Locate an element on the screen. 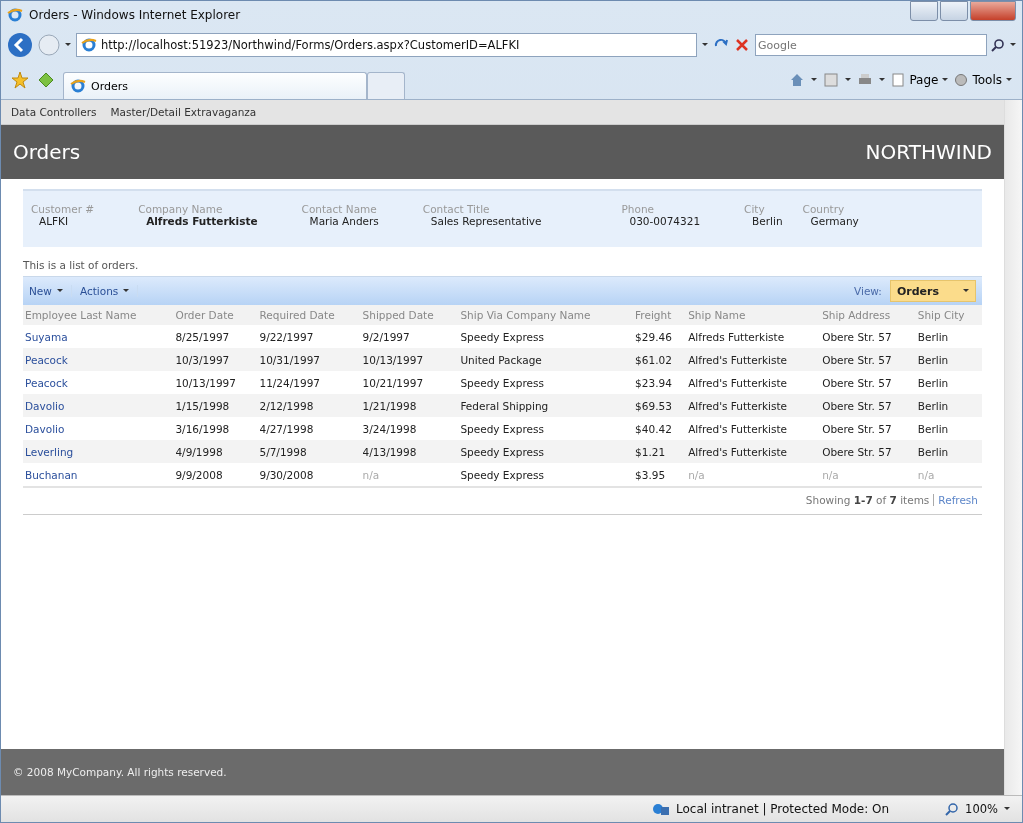  table-cell: Alfreds Futterkiste is located at coordinates (753, 336).